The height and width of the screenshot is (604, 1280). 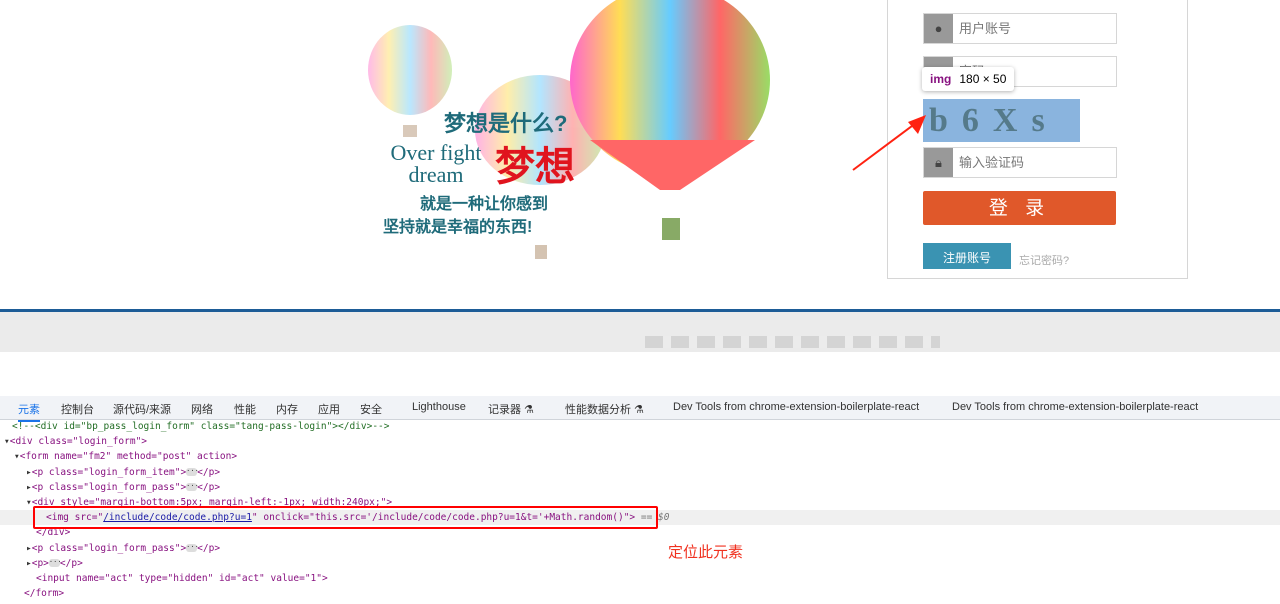 I want to click on slogan-dream: 梦想, so click(x=535, y=167).